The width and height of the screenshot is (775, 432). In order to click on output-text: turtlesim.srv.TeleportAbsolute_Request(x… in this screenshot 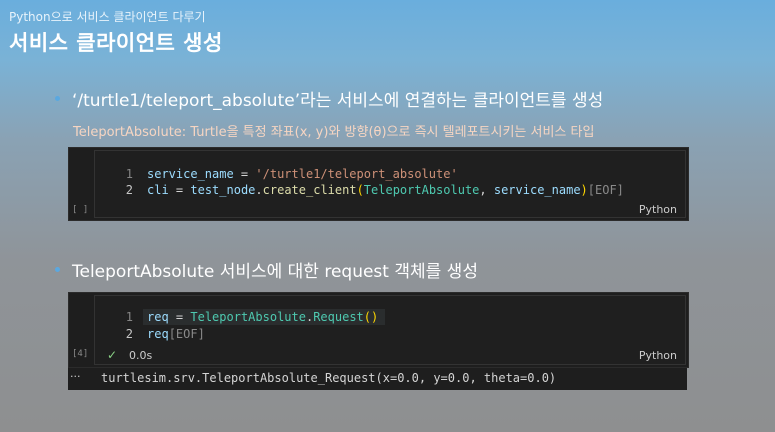, I will do `click(329, 378)`.